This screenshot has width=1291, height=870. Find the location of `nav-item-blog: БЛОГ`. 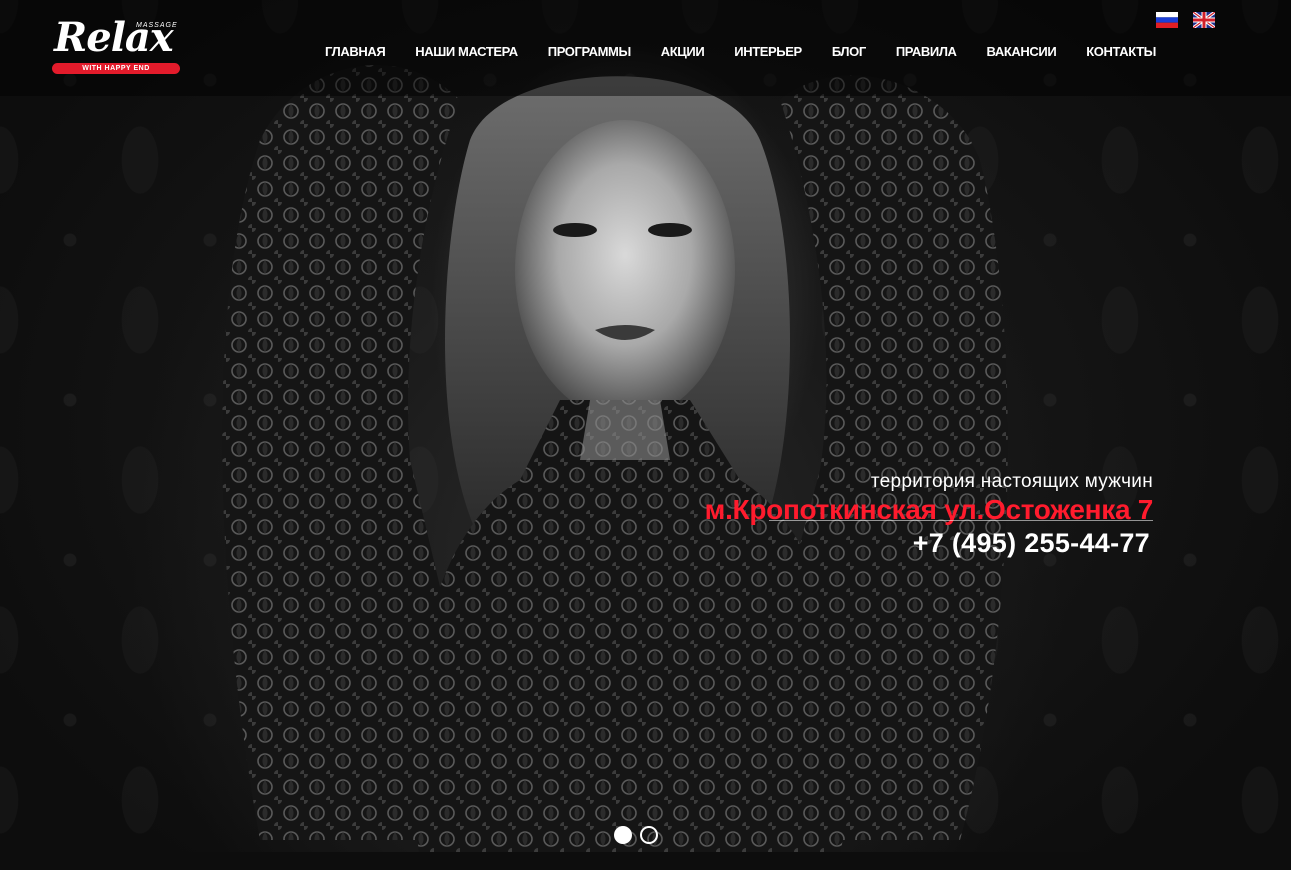

nav-item-blog: БЛОГ is located at coordinates (849, 52).